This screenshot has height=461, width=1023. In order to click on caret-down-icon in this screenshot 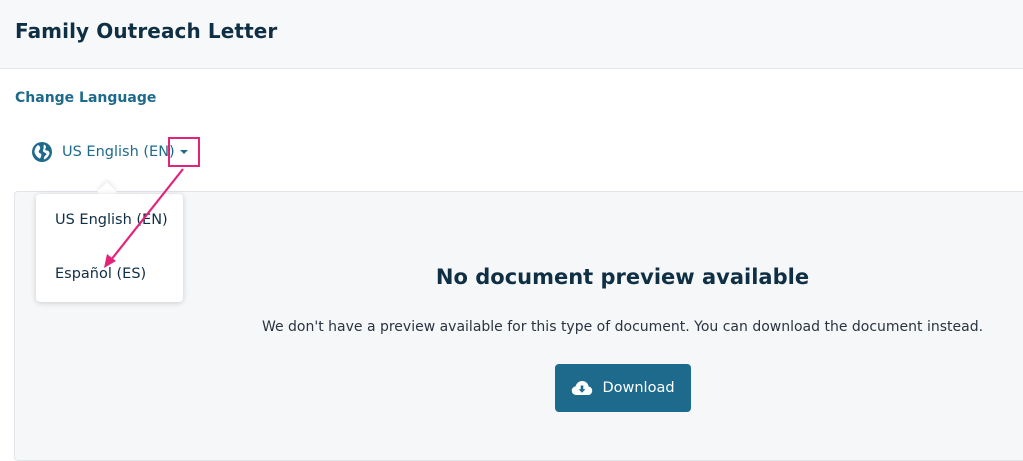, I will do `click(184, 152)`.